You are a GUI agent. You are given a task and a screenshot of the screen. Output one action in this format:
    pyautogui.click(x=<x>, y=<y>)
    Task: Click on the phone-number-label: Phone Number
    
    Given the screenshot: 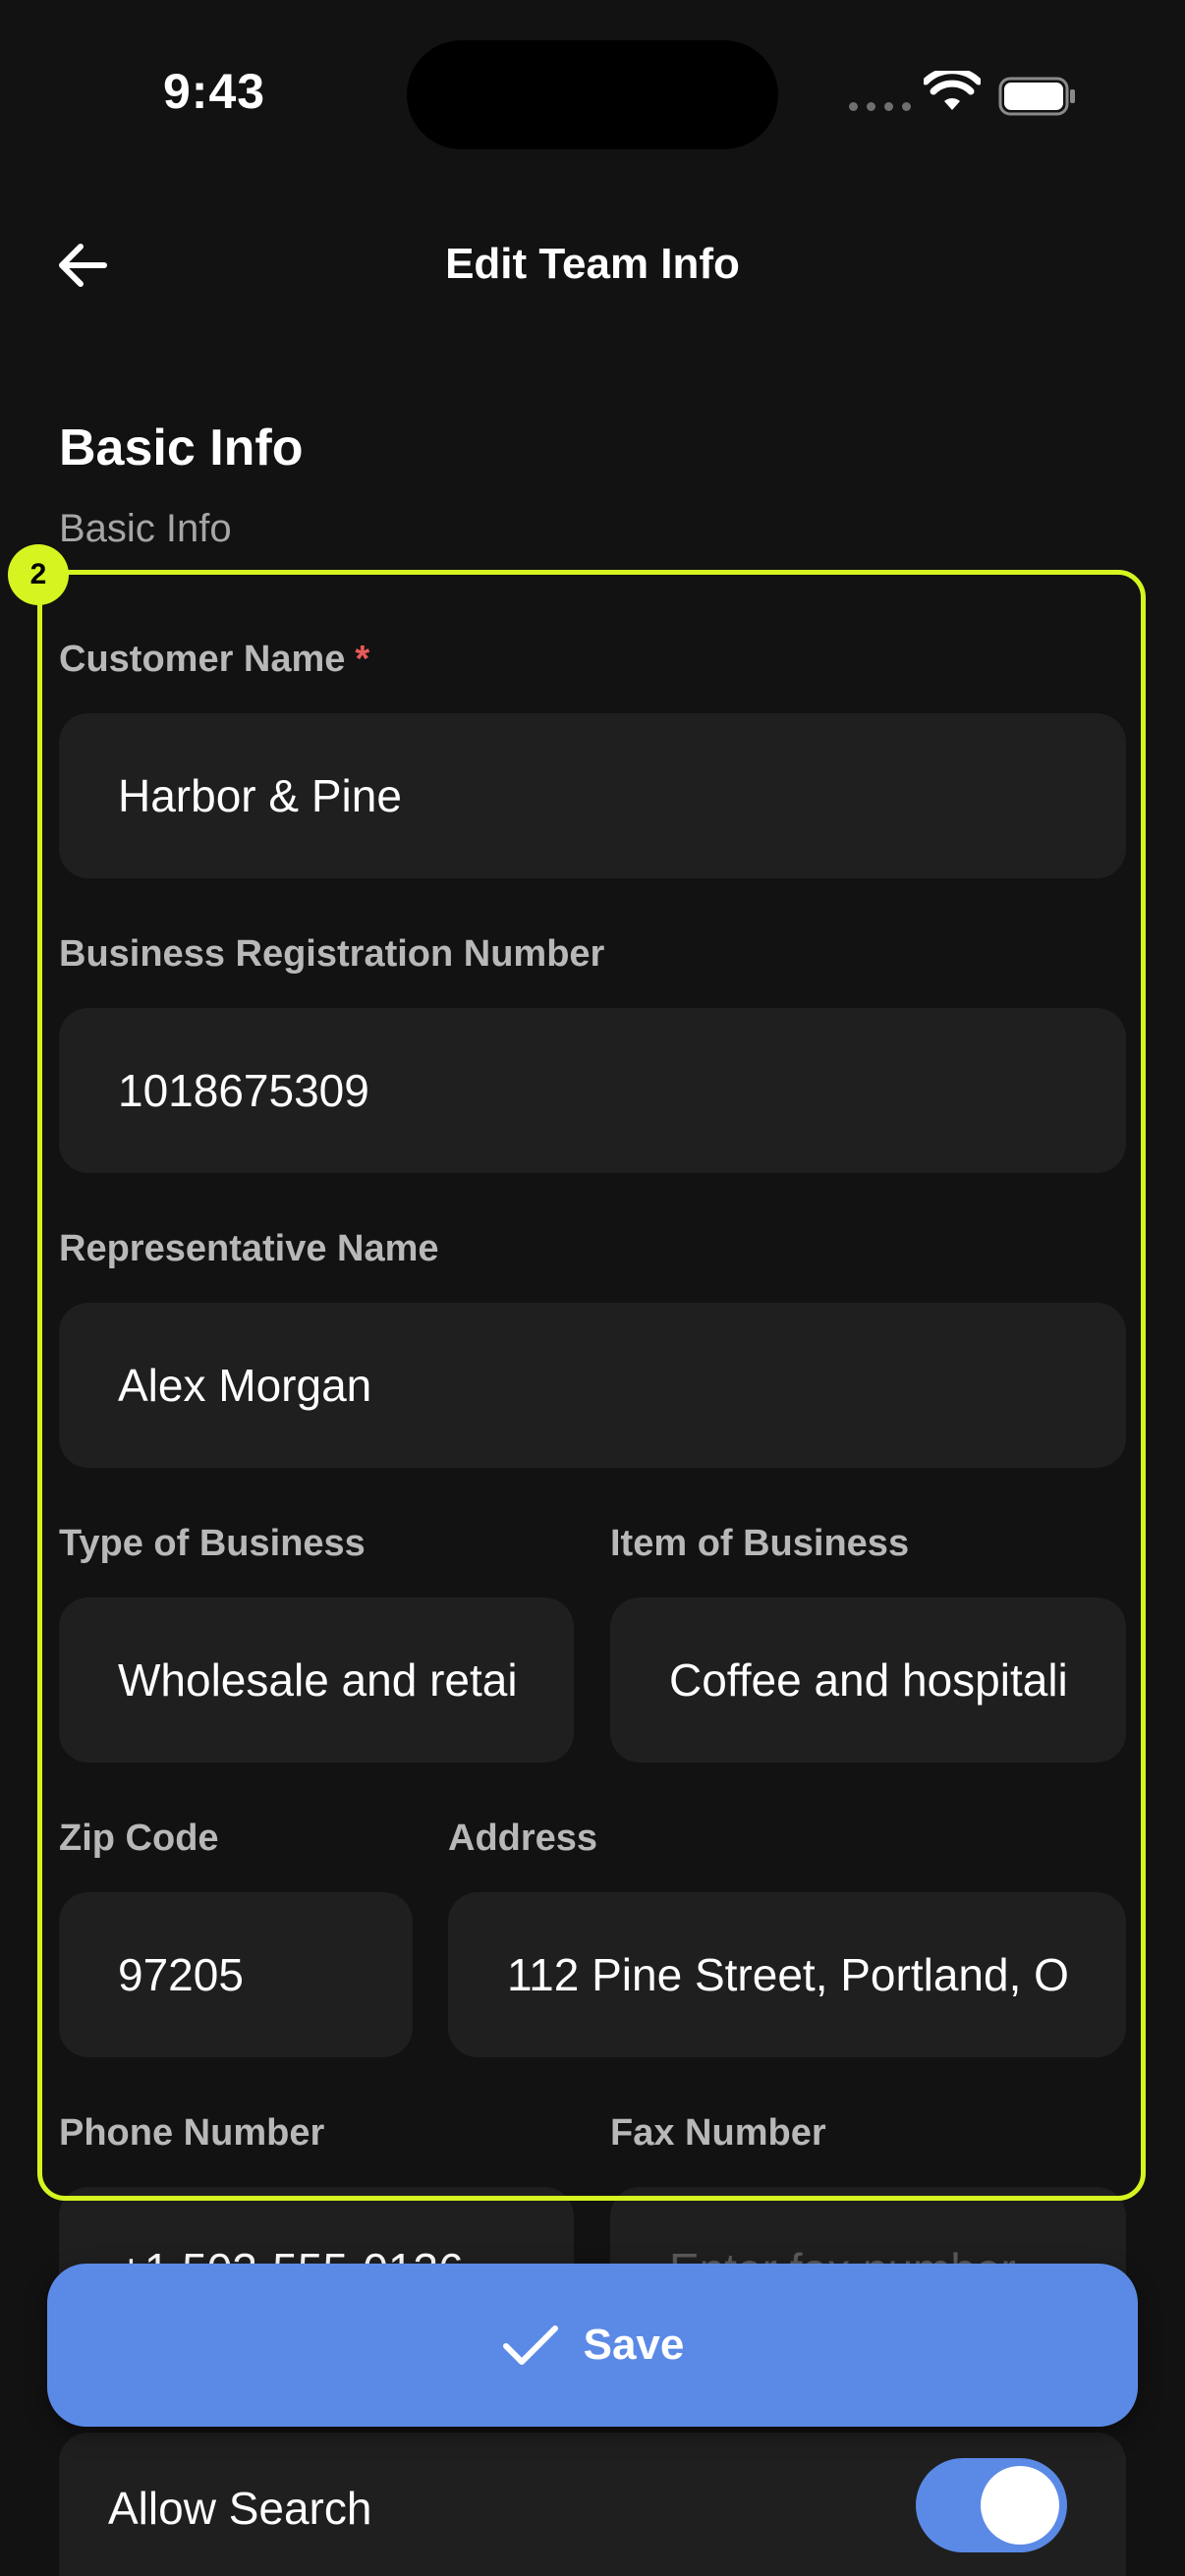 What is the action you would take?
    pyautogui.click(x=192, y=2133)
    